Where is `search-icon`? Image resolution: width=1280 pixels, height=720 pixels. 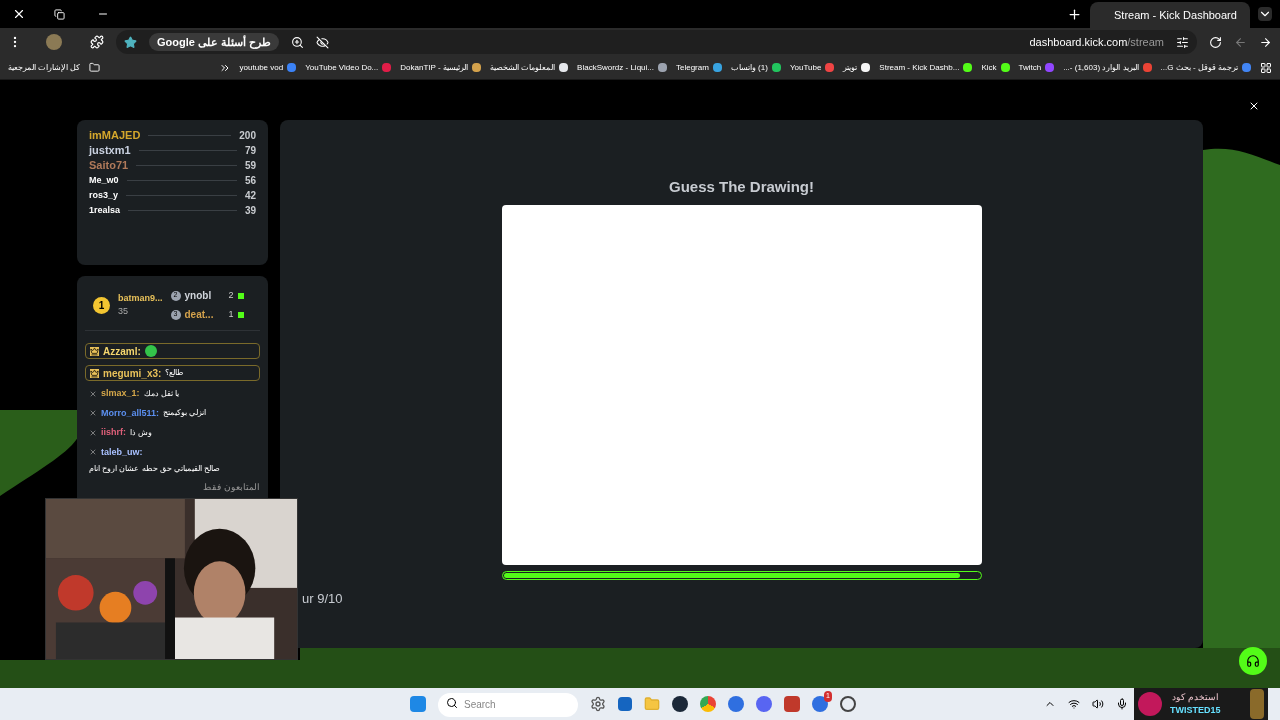
search-icon is located at coordinates (452, 703).